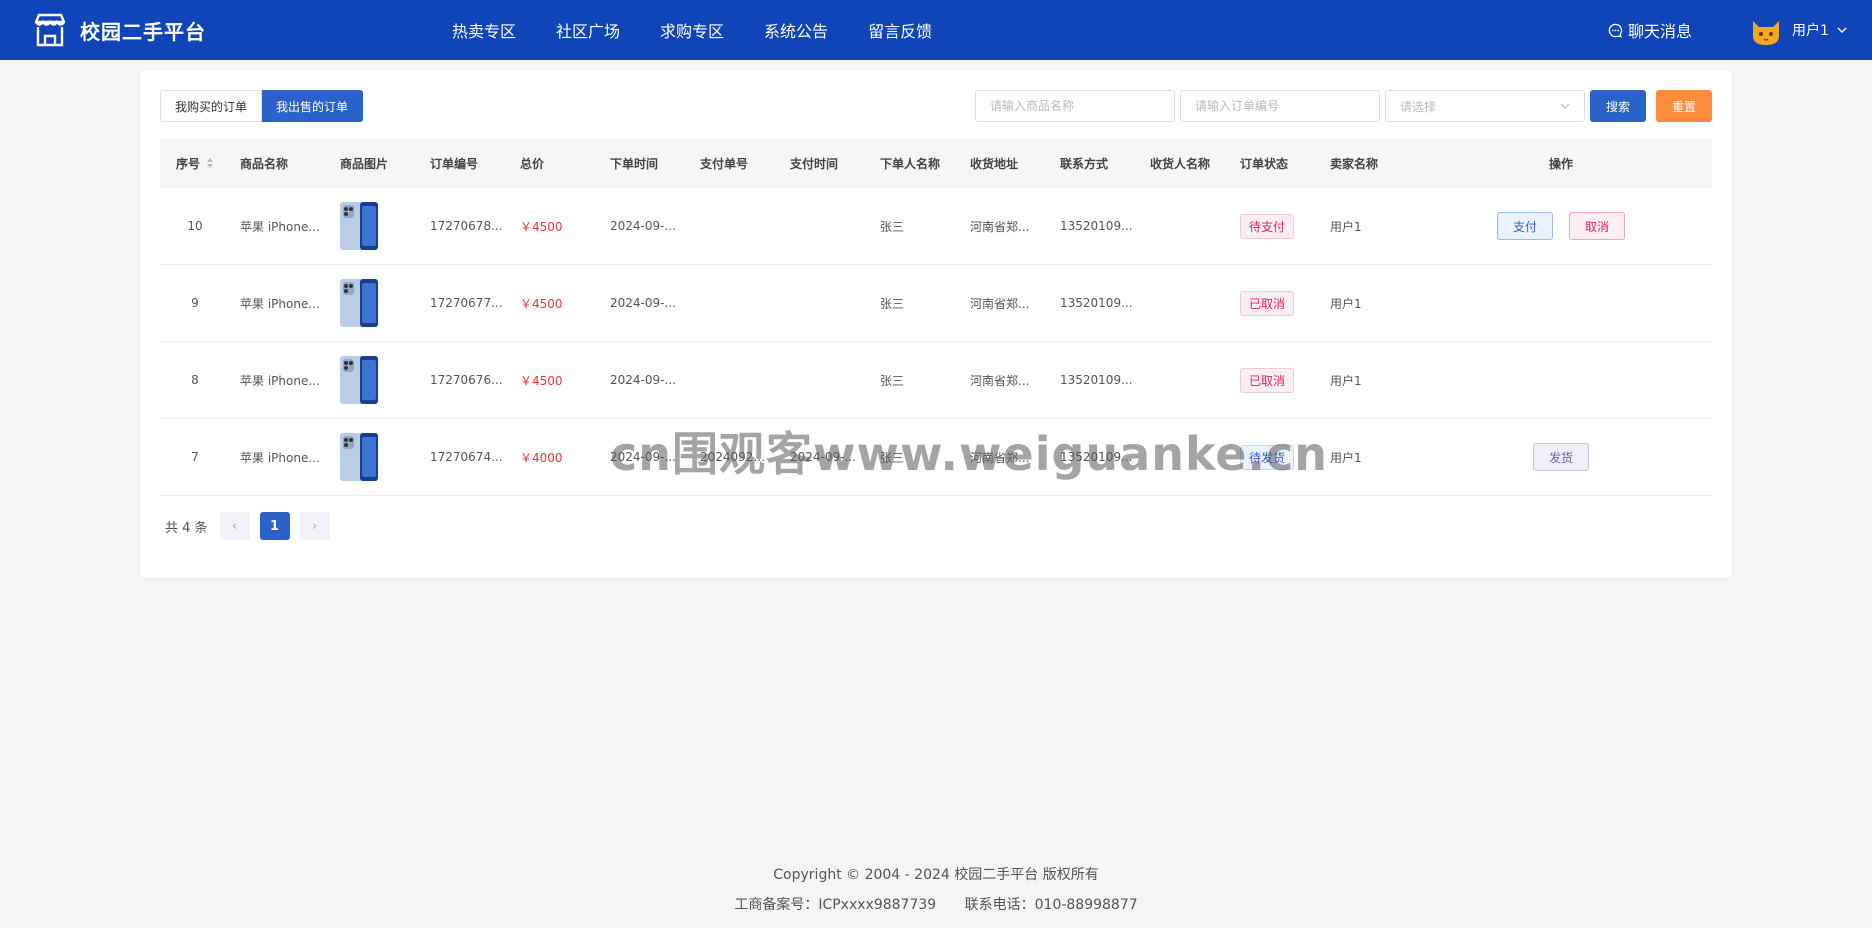 The height and width of the screenshot is (928, 1872). Describe the element at coordinates (1810, 31) in the screenshot. I see `user-name: 用户1` at that location.